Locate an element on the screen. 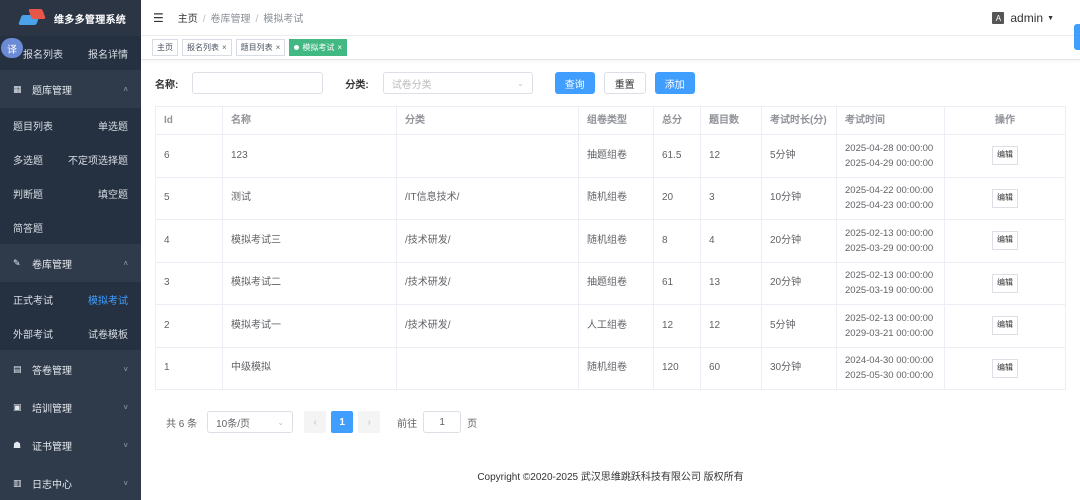  sidebar-row: 简答题 is located at coordinates (70, 227).